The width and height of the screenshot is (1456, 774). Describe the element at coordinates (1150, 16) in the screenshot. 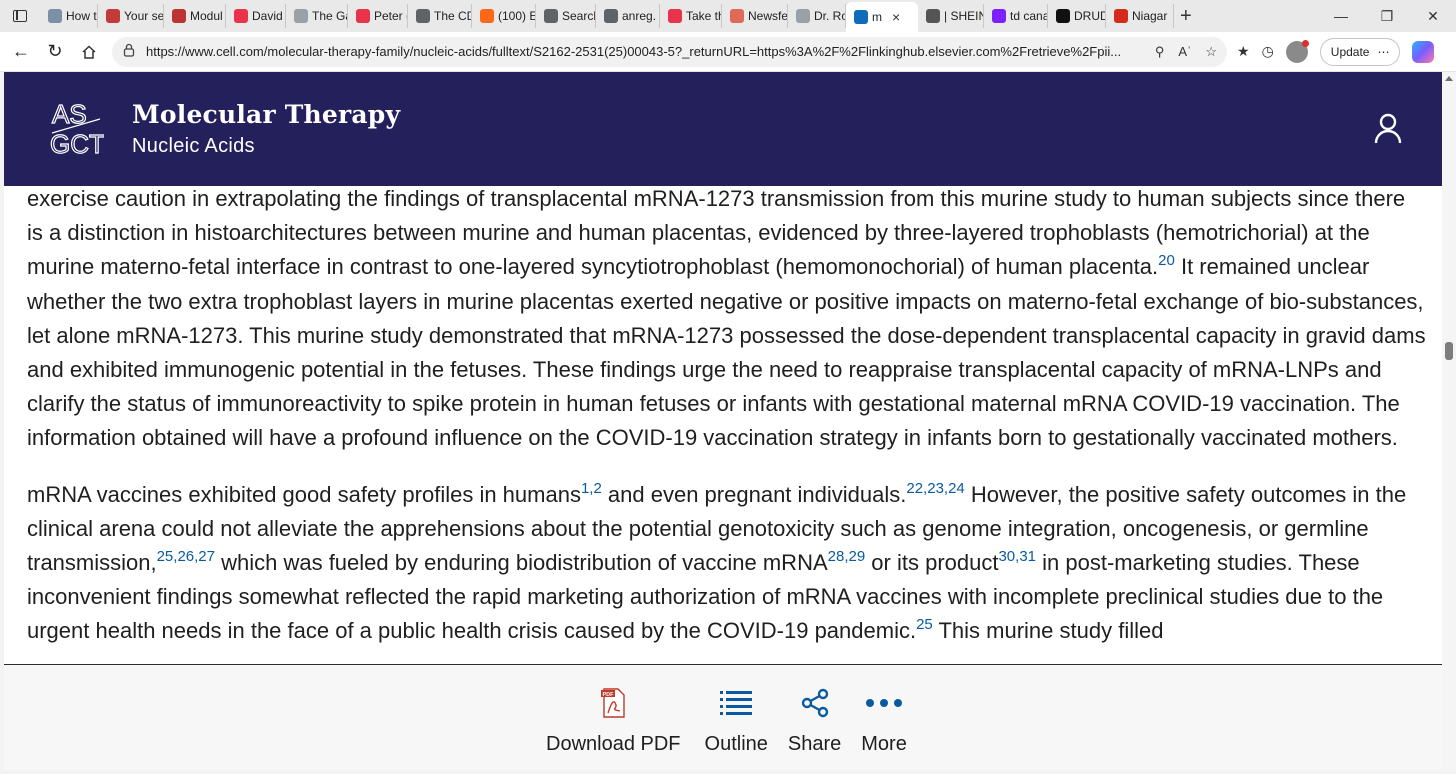

I see `tab-label: Niagar` at that location.